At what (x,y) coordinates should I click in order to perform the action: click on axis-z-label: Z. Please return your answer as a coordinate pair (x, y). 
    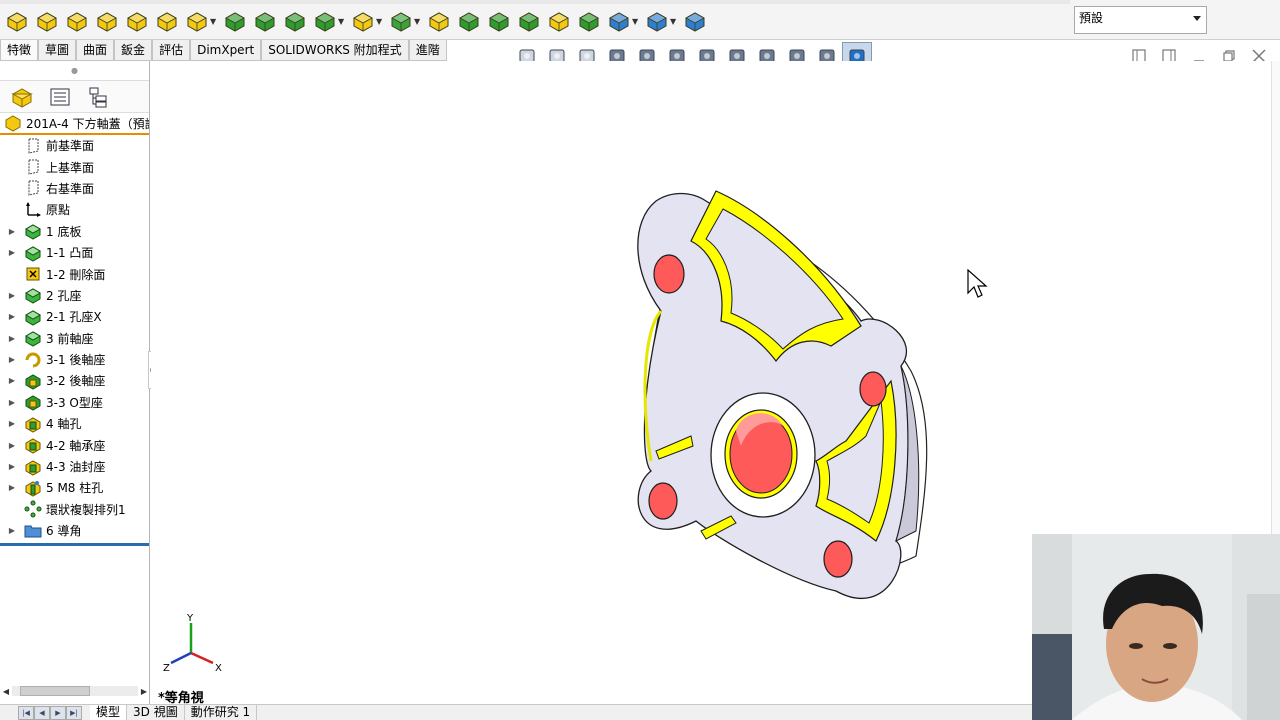
    Looking at the image, I should click on (166, 668).